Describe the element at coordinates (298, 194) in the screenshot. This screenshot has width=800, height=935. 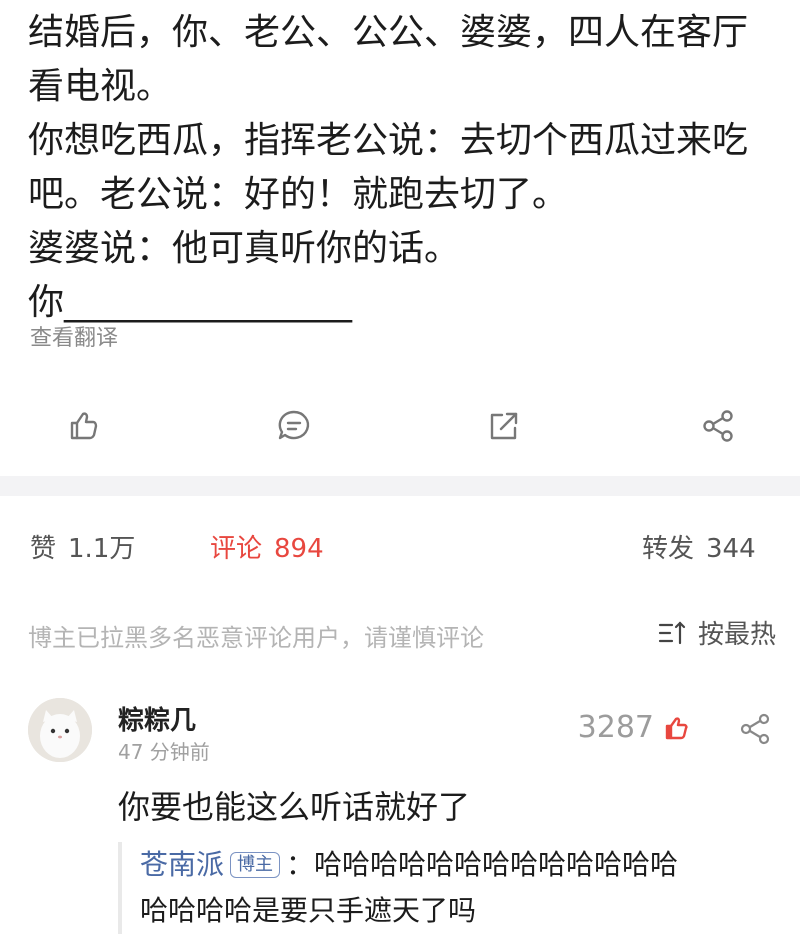
I see `post-line: 吧。老公说：好的！就跑去切了。` at that location.